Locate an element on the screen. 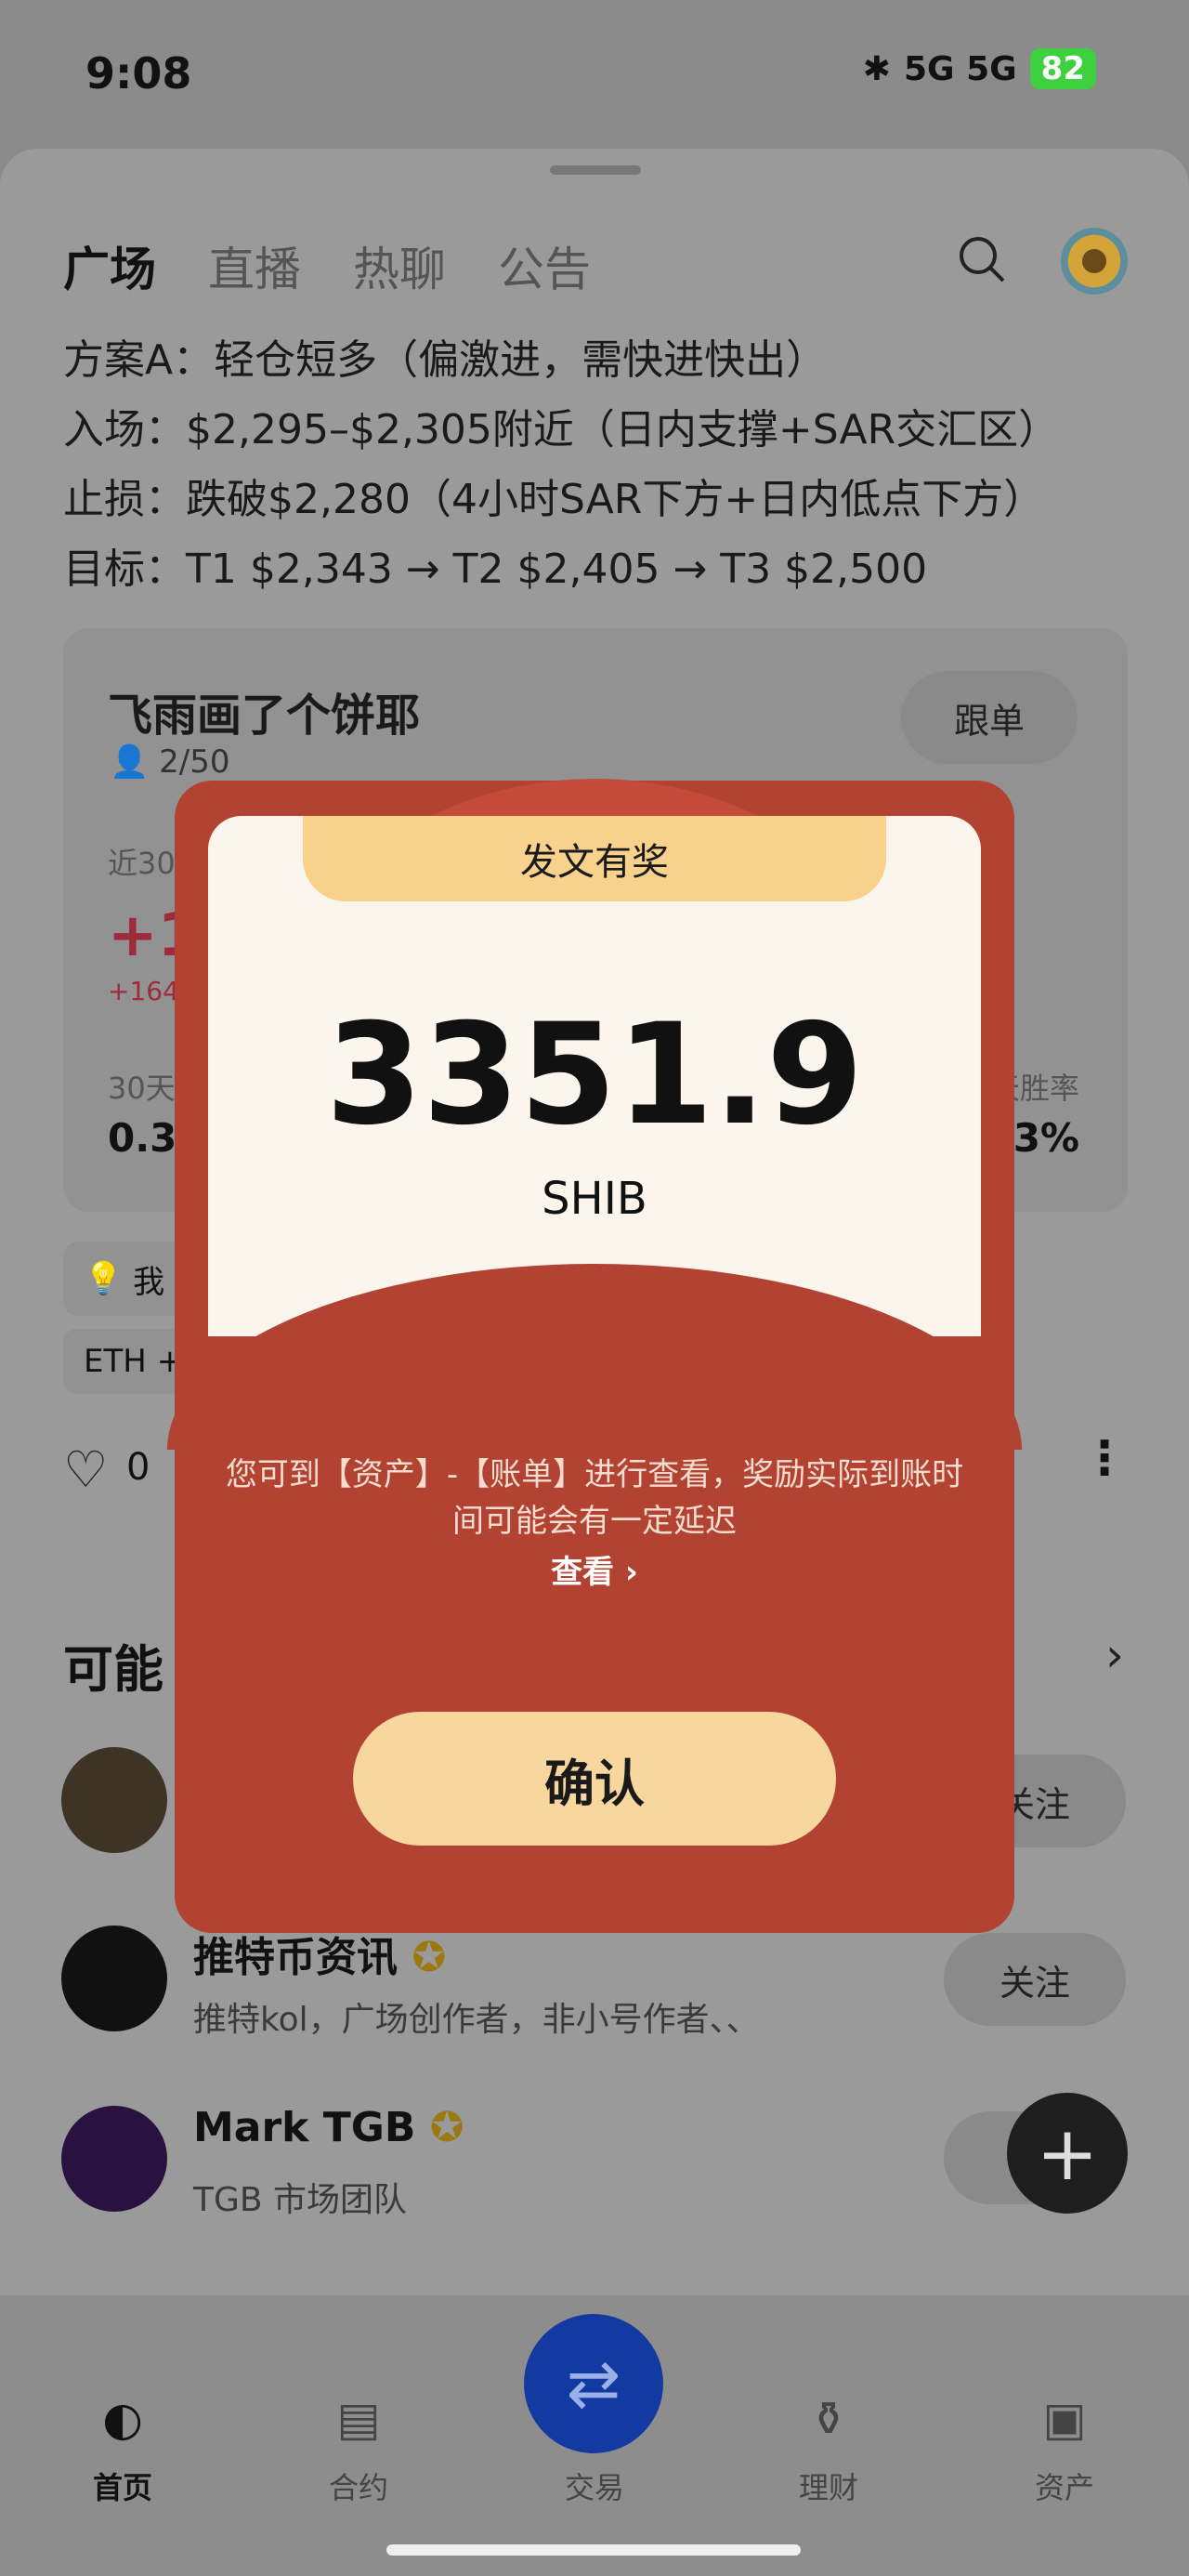 This screenshot has height=2576, width=1189. view-bill-link: 查看 › is located at coordinates (594, 1569).